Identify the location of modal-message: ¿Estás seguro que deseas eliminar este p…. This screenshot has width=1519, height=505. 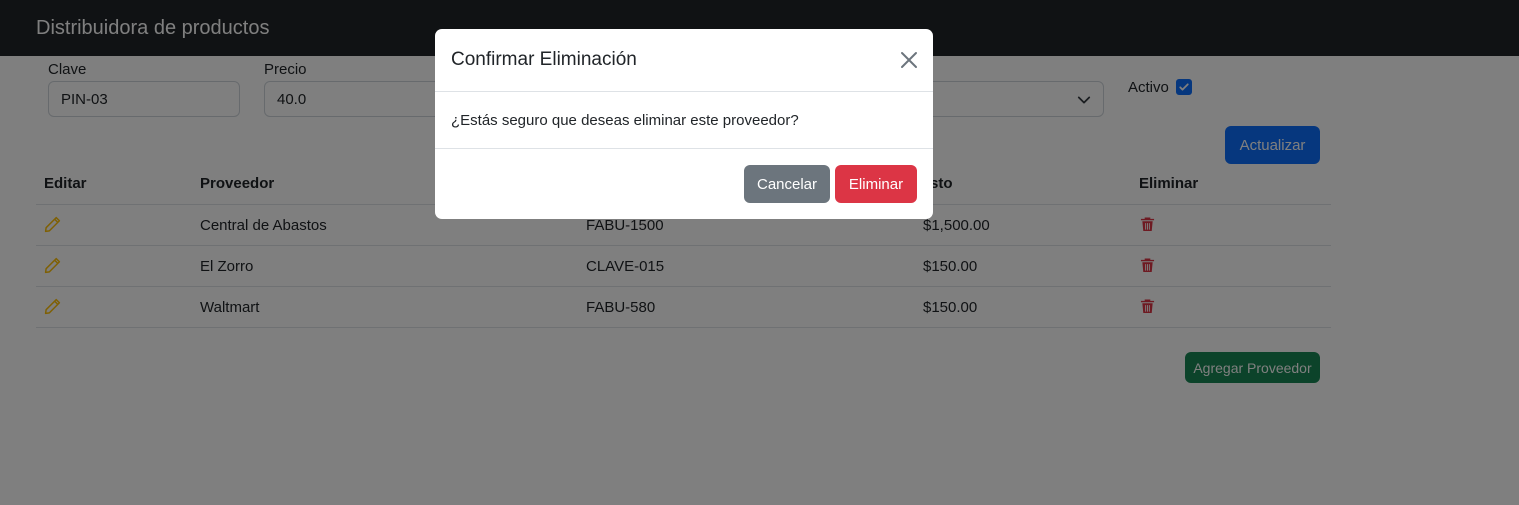
(625, 120).